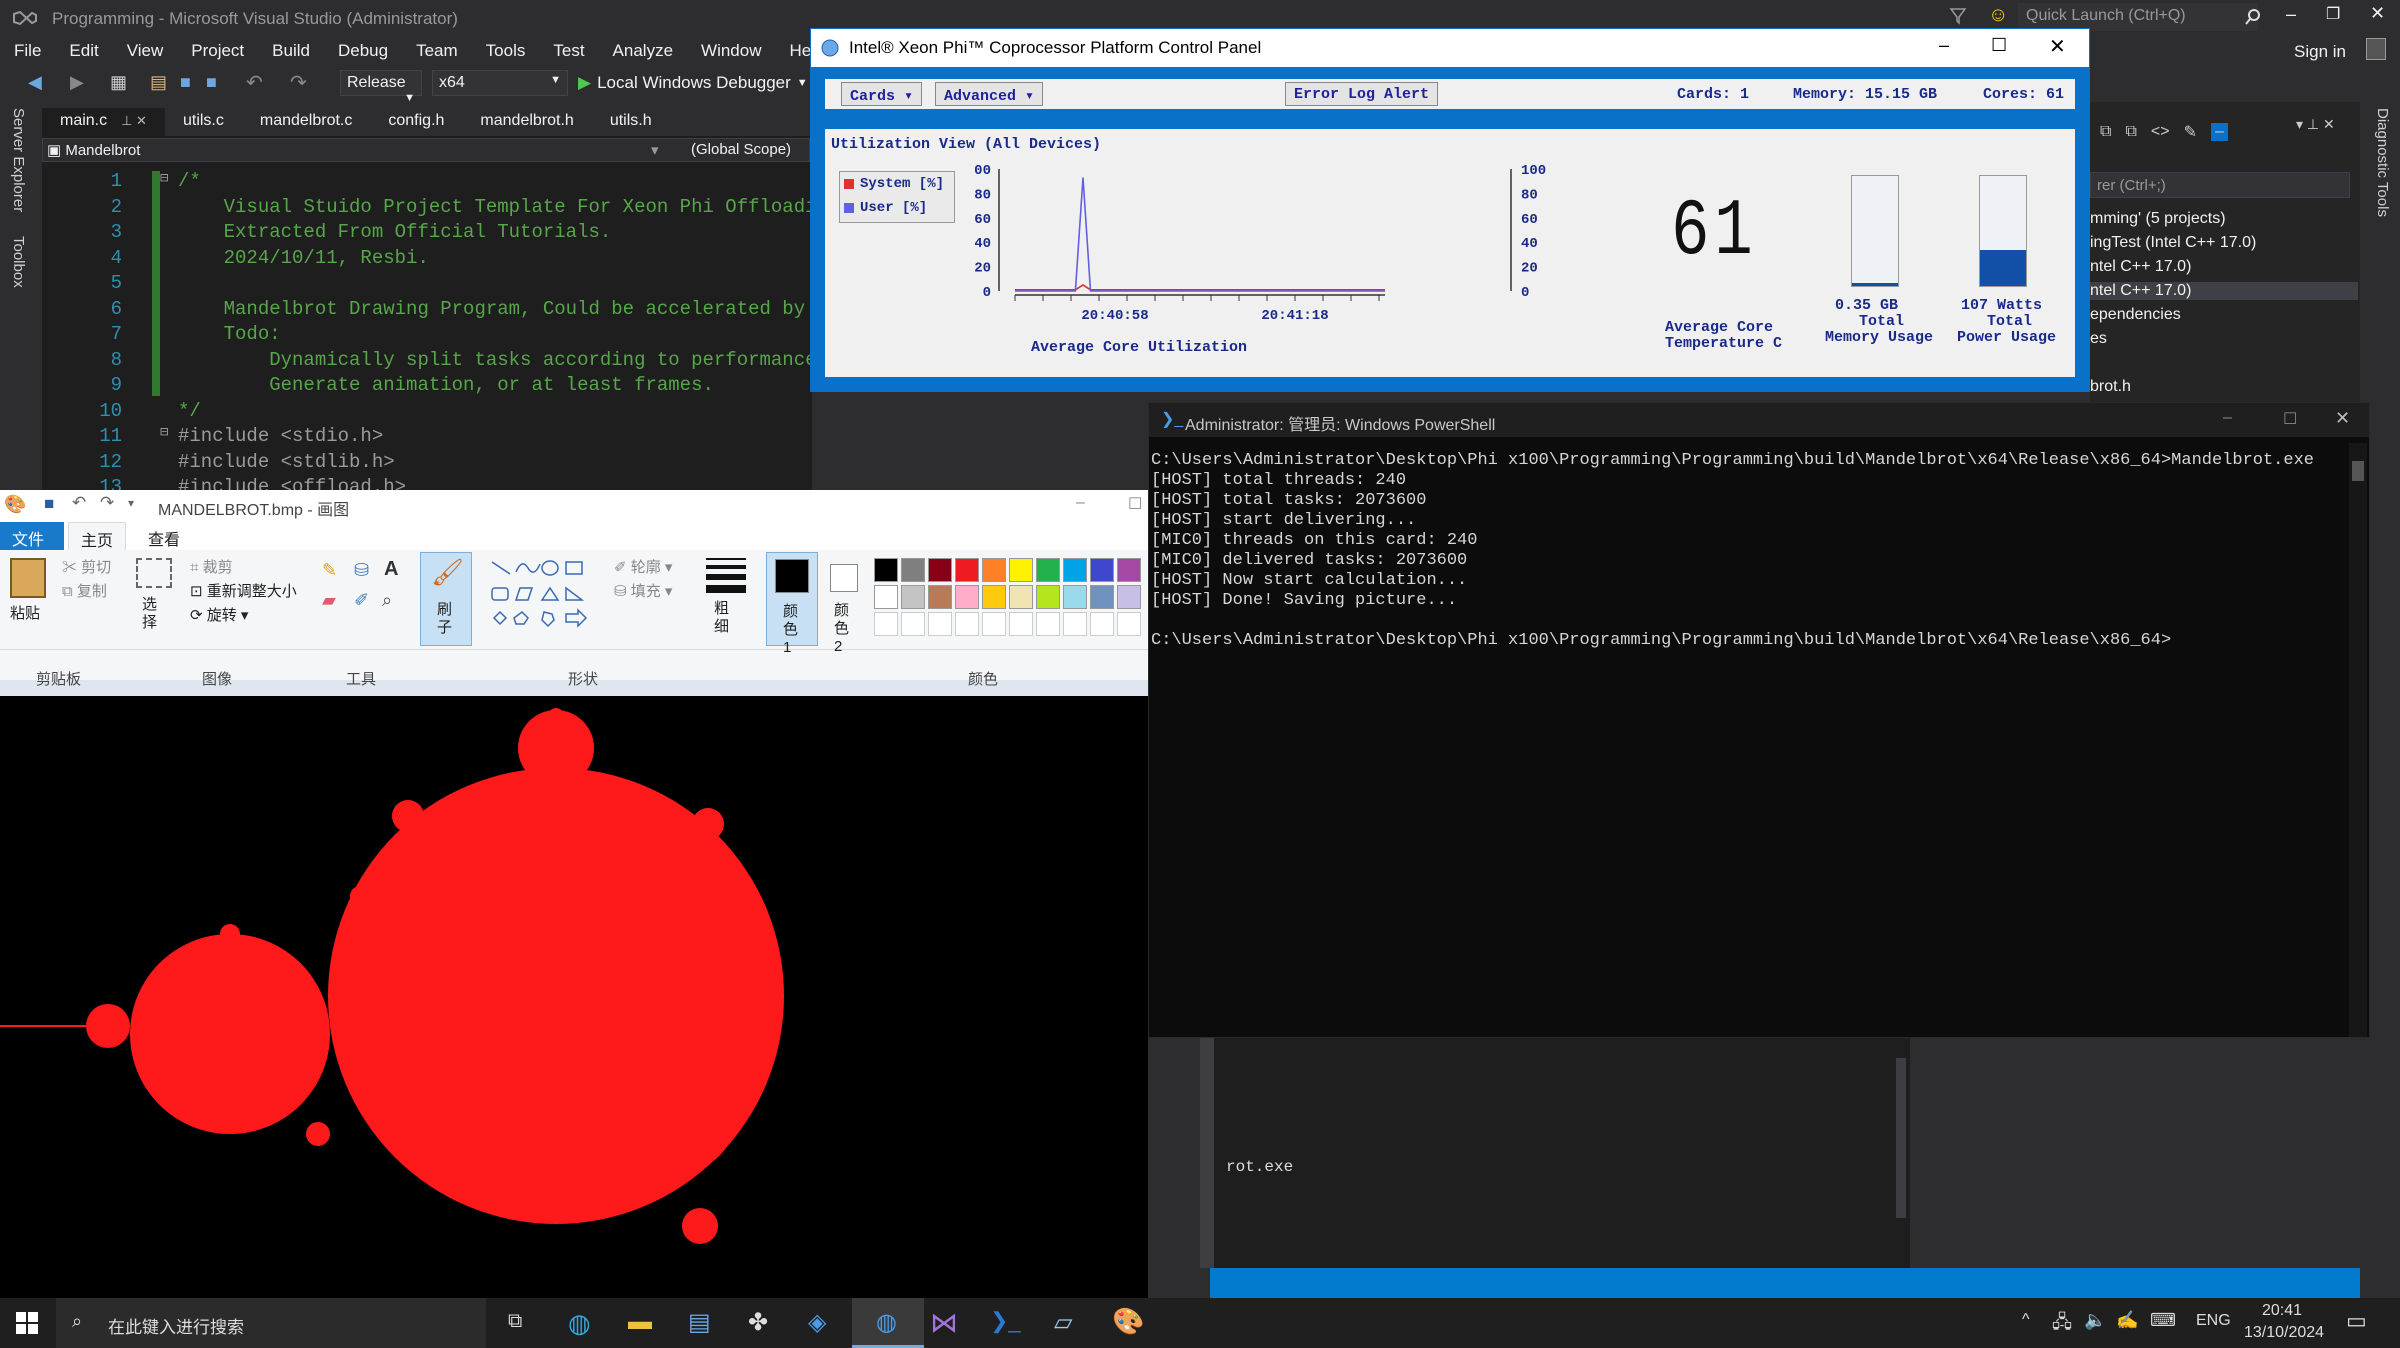 The height and width of the screenshot is (1348, 2400). What do you see at coordinates (164, 432) in the screenshot?
I see `collapse-icon: ⊟` at bounding box center [164, 432].